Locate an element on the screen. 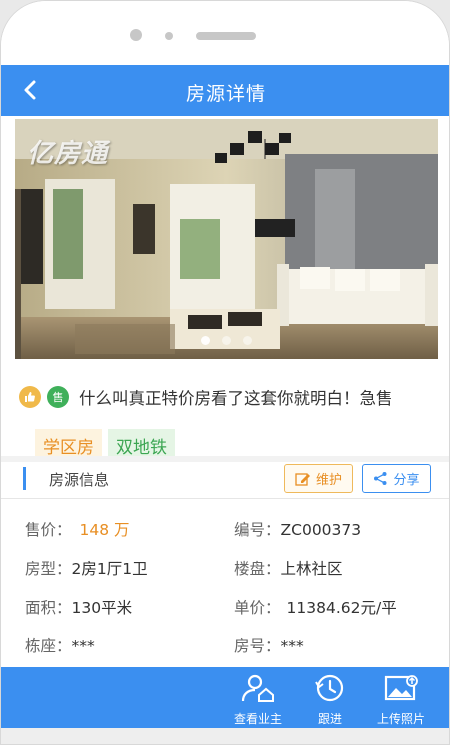  code-value: ZC000373 is located at coordinates (321, 530).